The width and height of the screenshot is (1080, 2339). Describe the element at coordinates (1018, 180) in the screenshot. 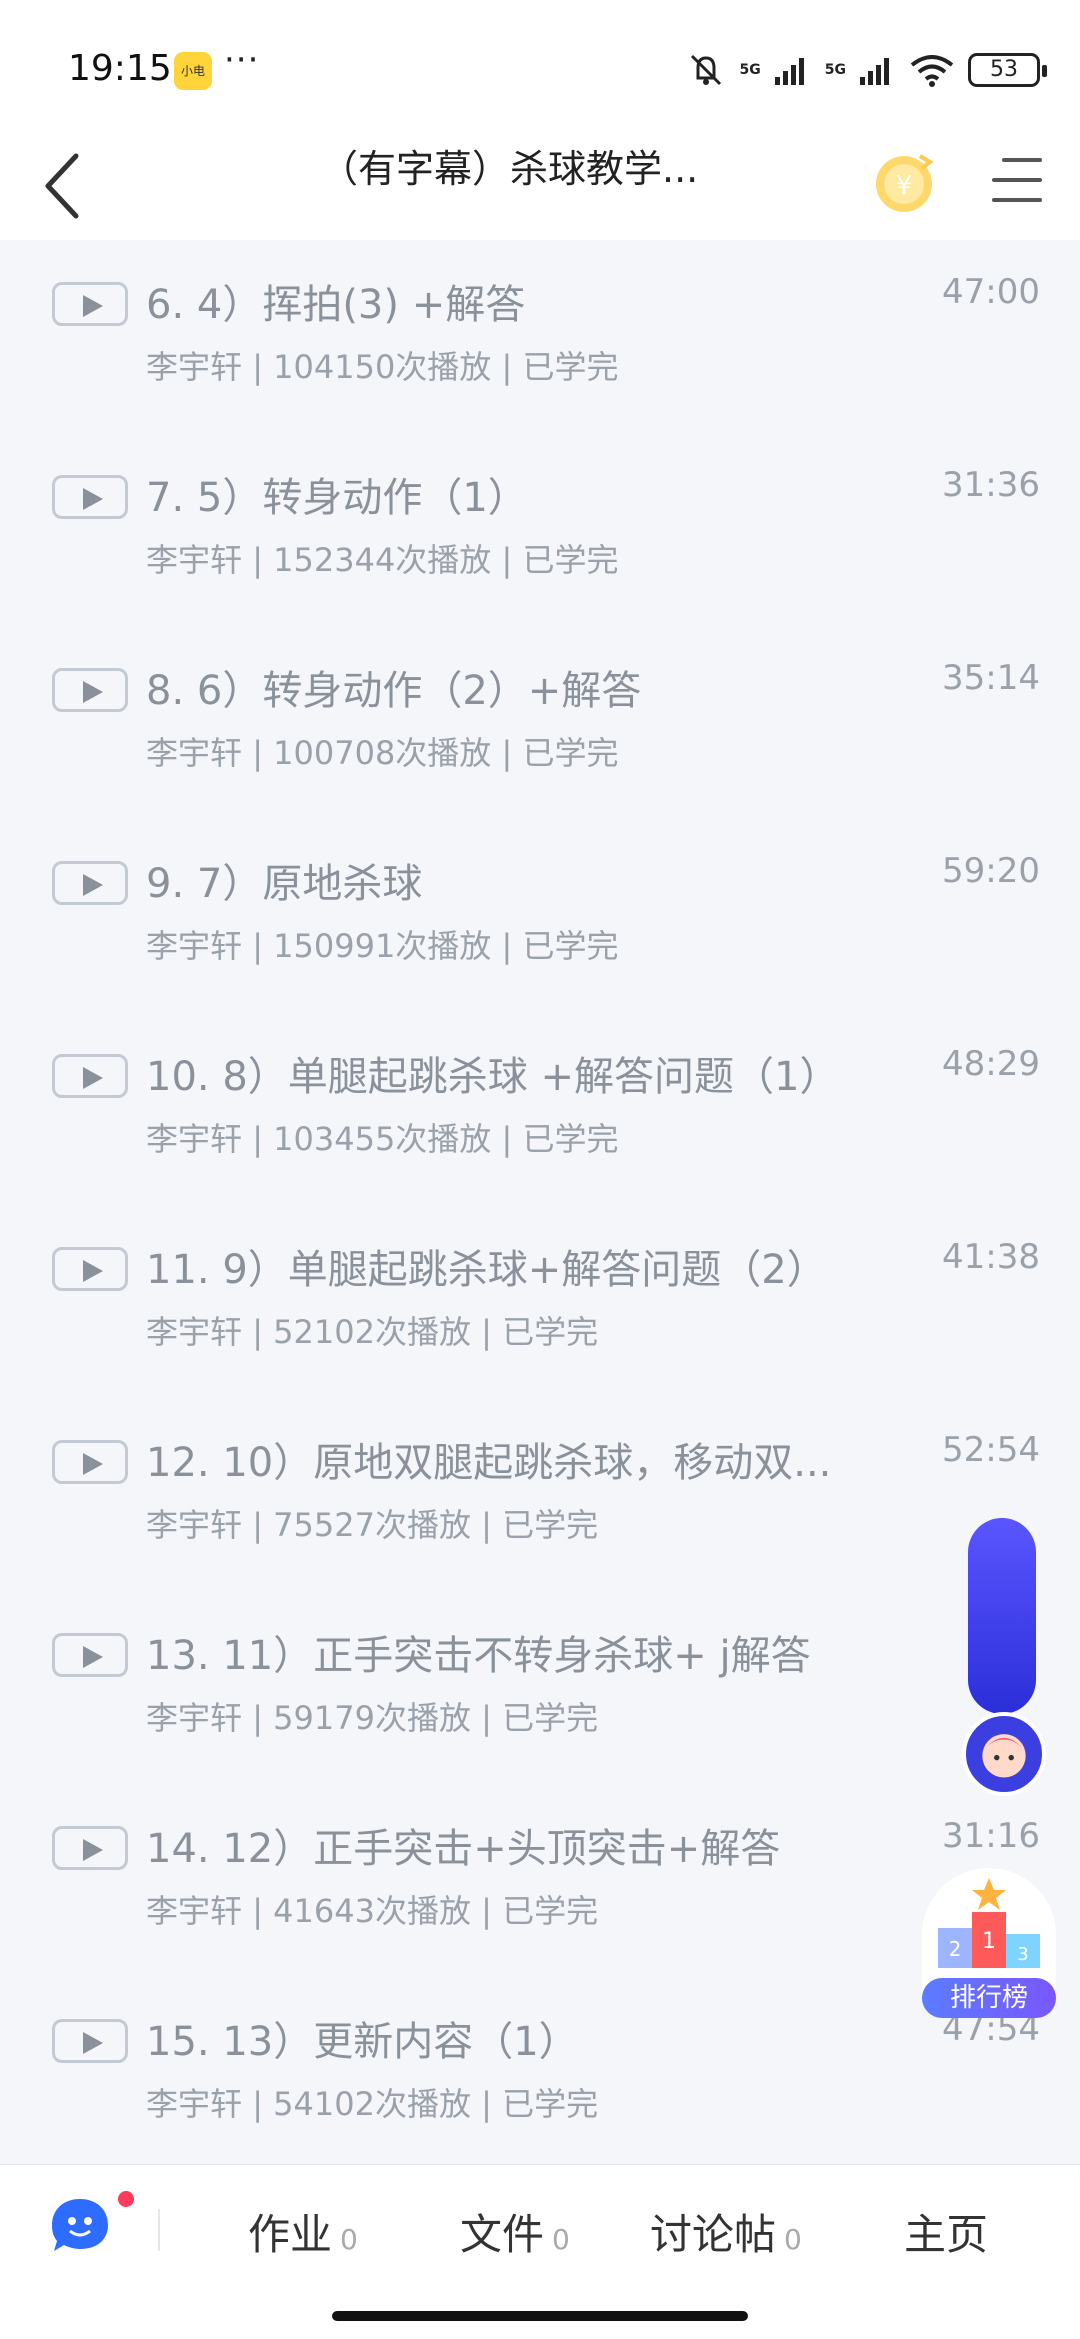

I see `menu-icon` at that location.